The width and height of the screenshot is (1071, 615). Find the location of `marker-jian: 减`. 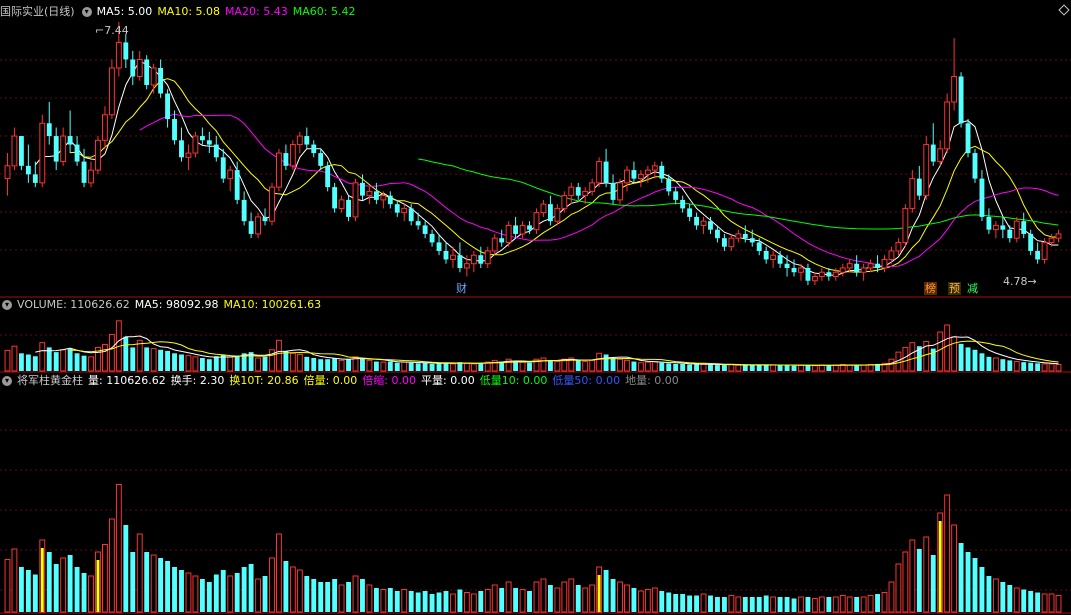

marker-jian: 减 is located at coordinates (972, 288).